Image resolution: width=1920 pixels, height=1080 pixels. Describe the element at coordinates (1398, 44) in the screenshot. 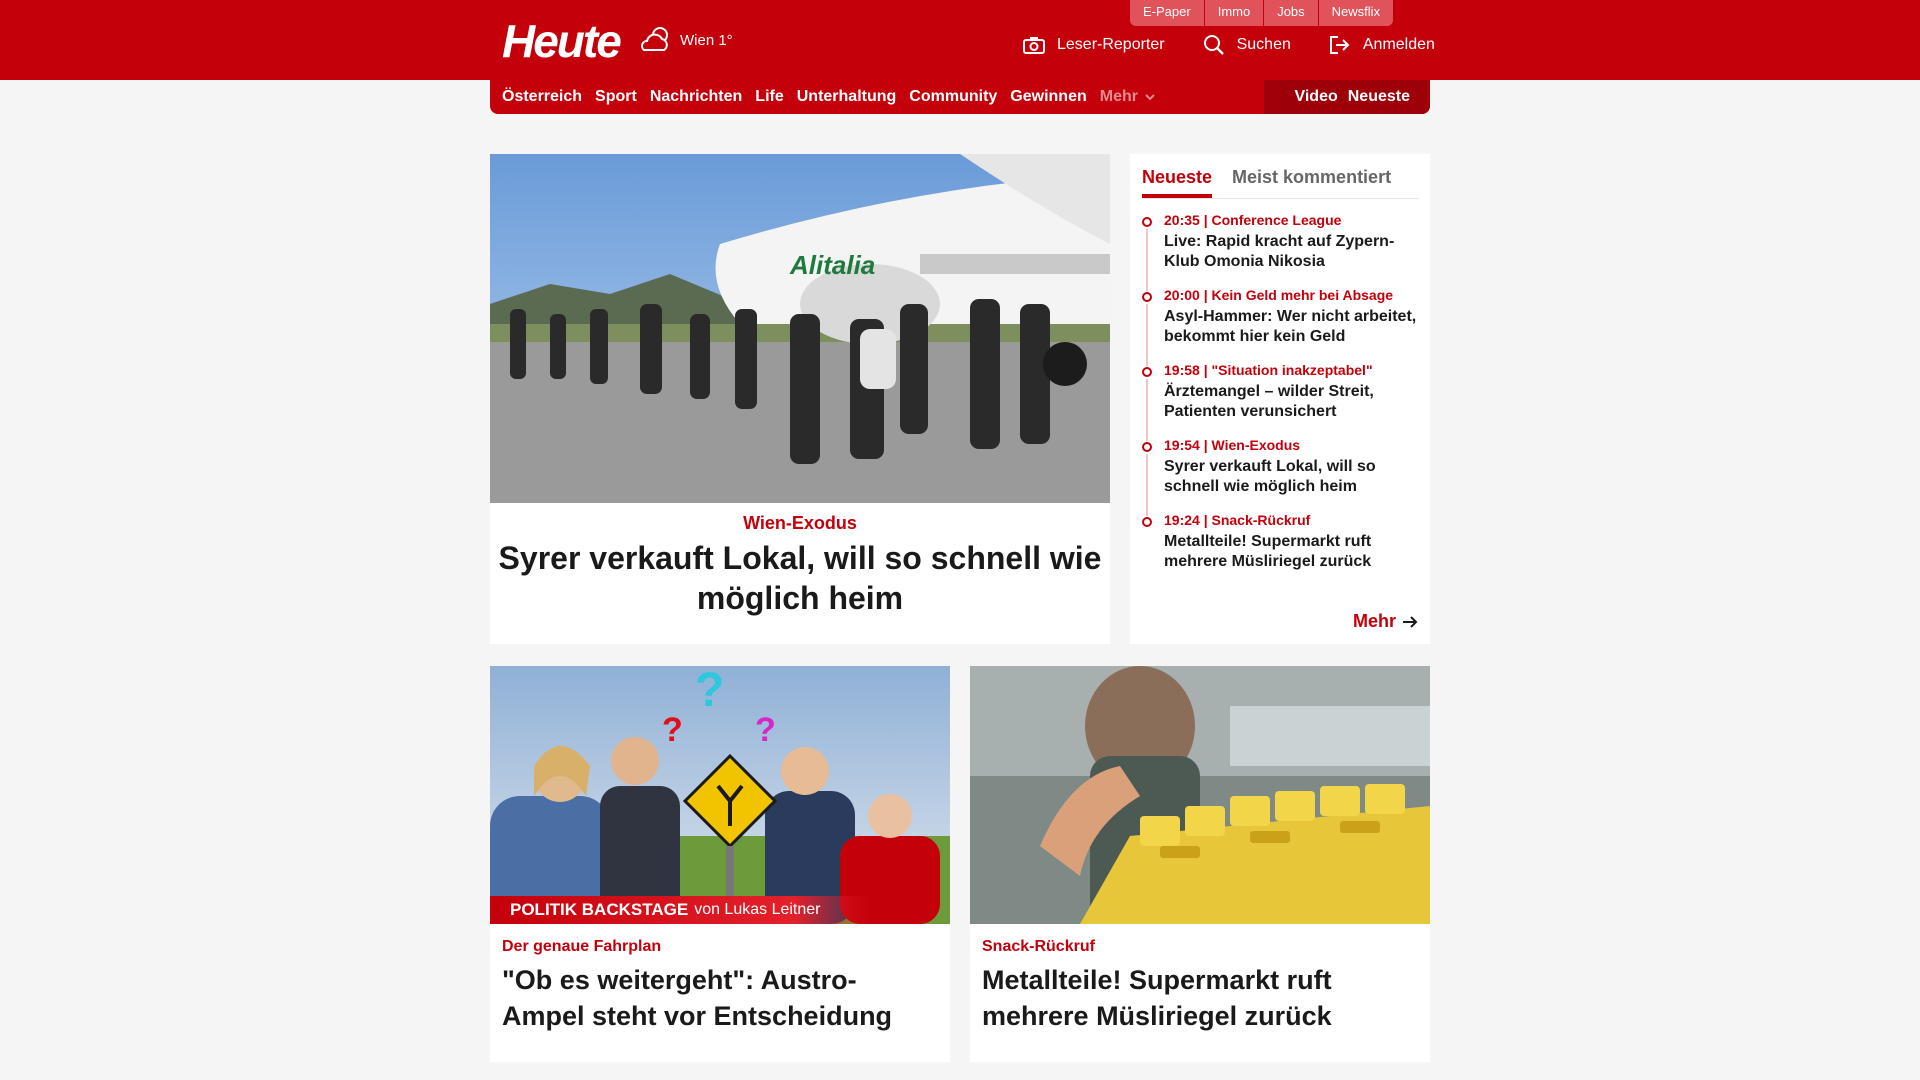

I see `login-label: Anmelden` at that location.